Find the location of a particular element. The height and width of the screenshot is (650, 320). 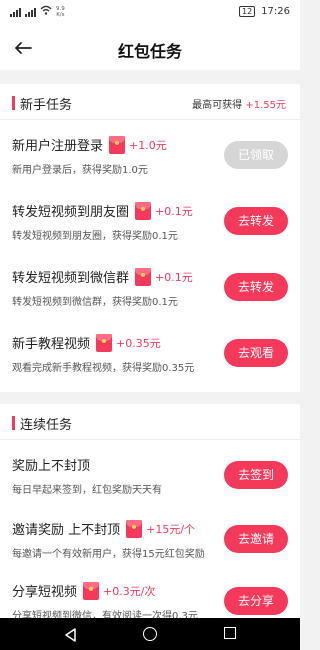

task-reward: +0.35元 is located at coordinates (138, 343).